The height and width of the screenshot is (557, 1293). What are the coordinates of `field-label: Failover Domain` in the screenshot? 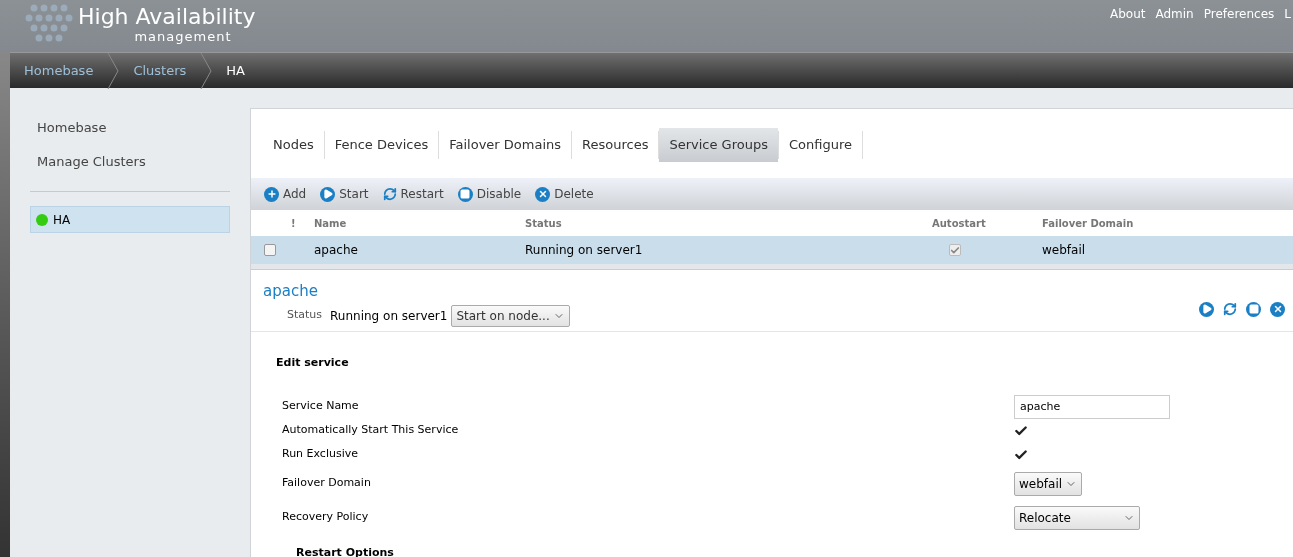 It's located at (327, 483).